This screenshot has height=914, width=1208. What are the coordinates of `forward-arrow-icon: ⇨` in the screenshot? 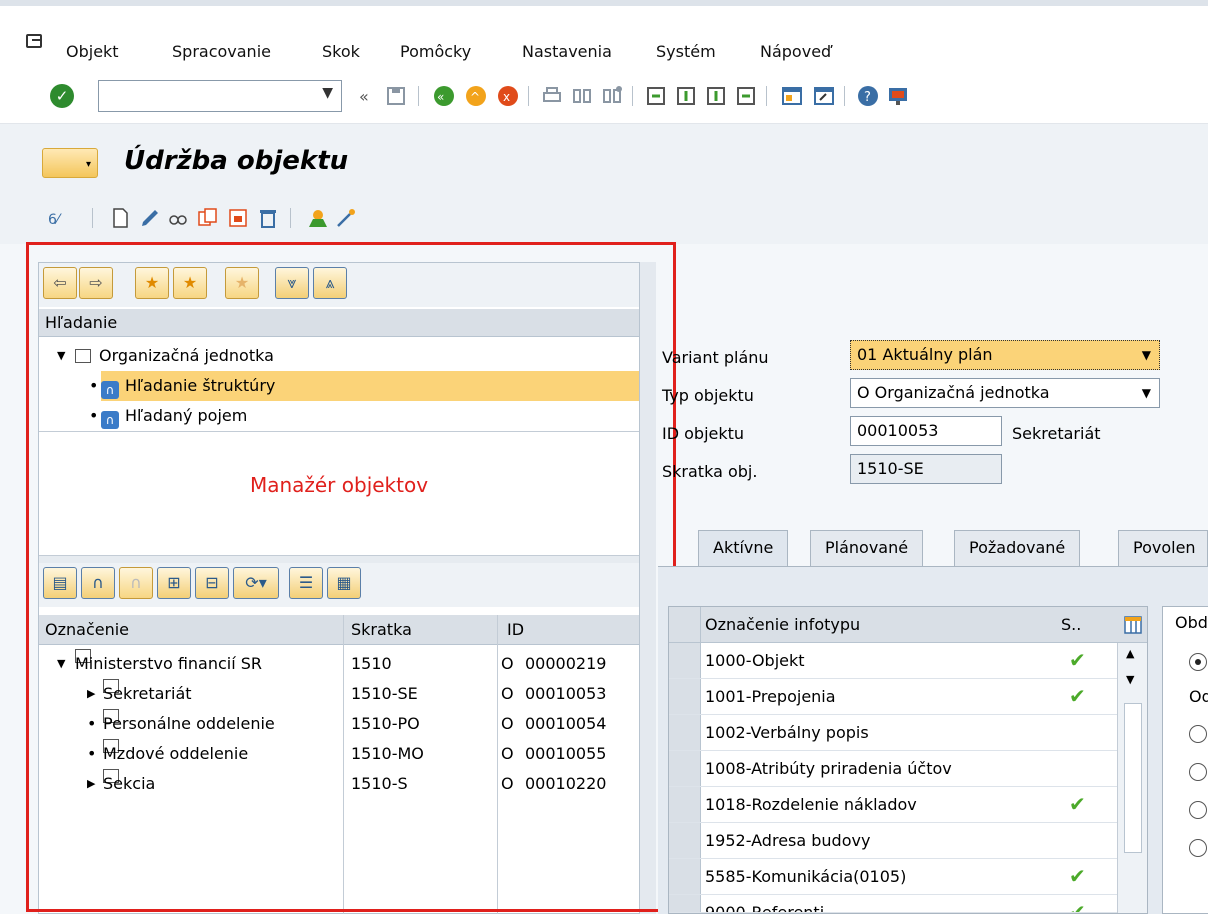 It's located at (96, 283).